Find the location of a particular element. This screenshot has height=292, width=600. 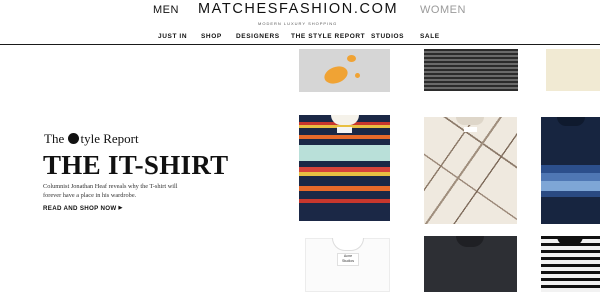

eyebrow-suffix: tyle Report is located at coordinates (109, 138).